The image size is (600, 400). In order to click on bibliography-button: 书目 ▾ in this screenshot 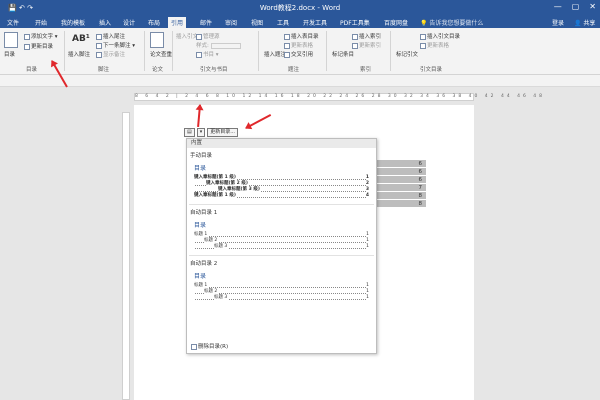, I will do `click(207, 54)`.